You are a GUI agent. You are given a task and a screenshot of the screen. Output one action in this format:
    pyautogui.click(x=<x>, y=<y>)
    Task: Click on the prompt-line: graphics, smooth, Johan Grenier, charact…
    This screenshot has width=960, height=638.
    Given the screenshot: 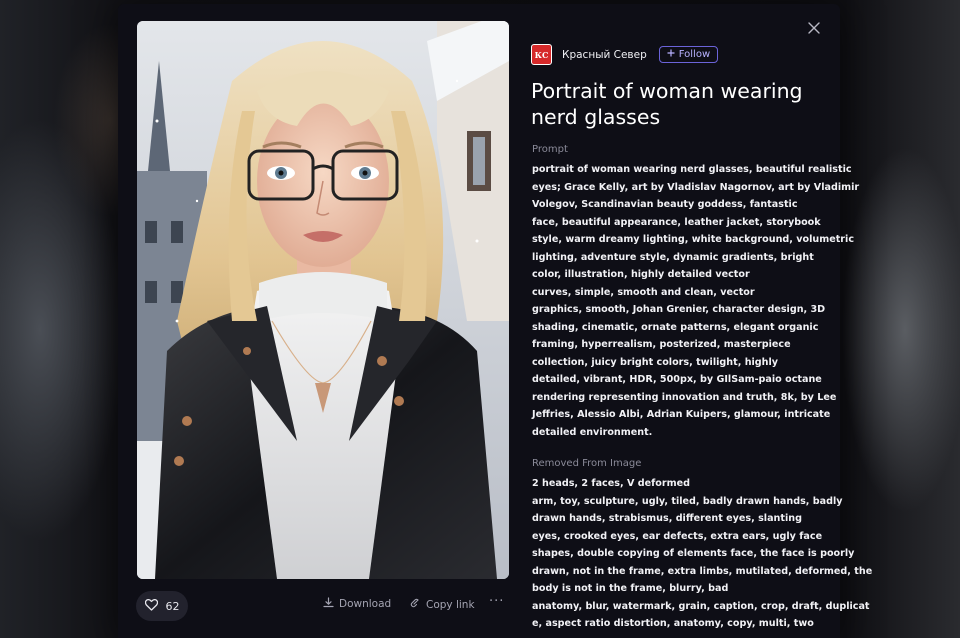 What is the action you would take?
    pyautogui.click(x=679, y=309)
    